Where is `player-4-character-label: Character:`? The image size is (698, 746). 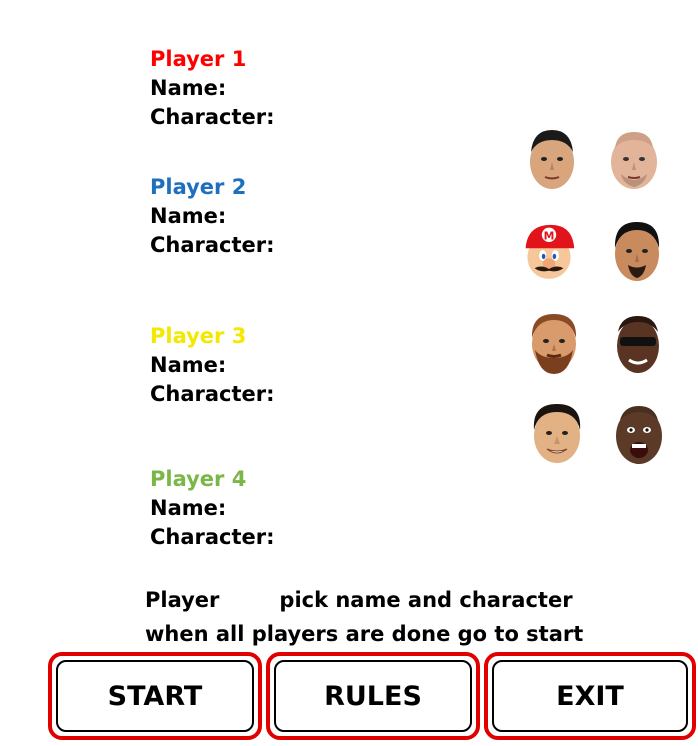 player-4-character-label: Character: is located at coordinates (212, 537).